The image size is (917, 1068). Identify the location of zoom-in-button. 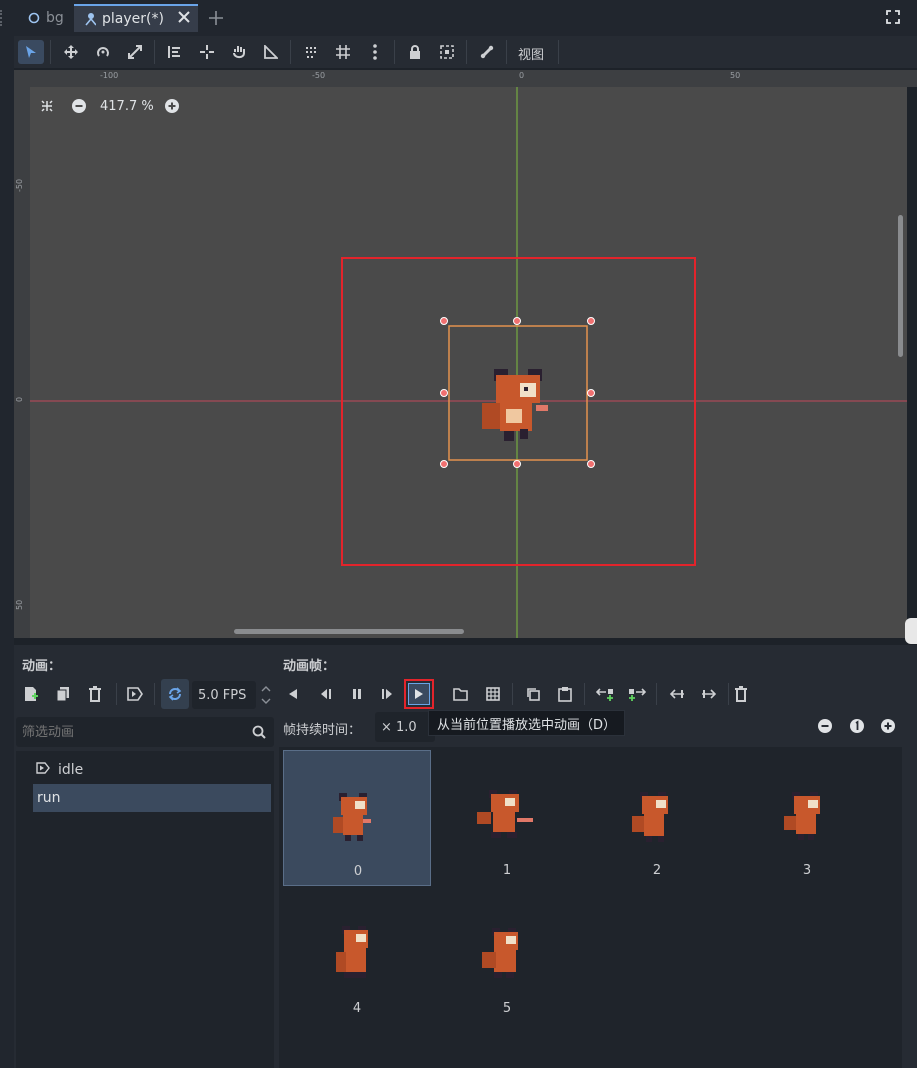
(172, 108).